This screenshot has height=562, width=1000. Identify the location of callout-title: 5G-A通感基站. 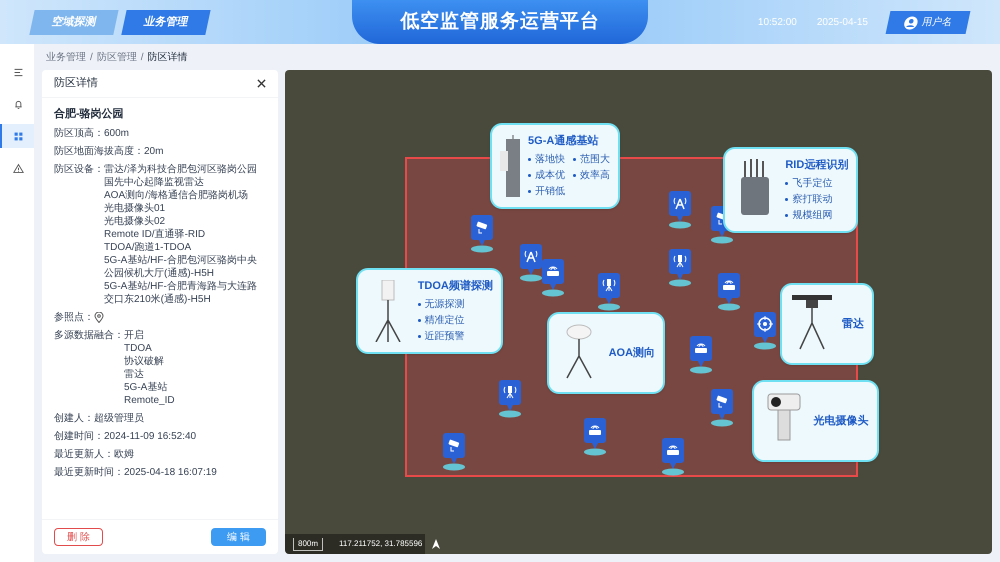
(564, 142).